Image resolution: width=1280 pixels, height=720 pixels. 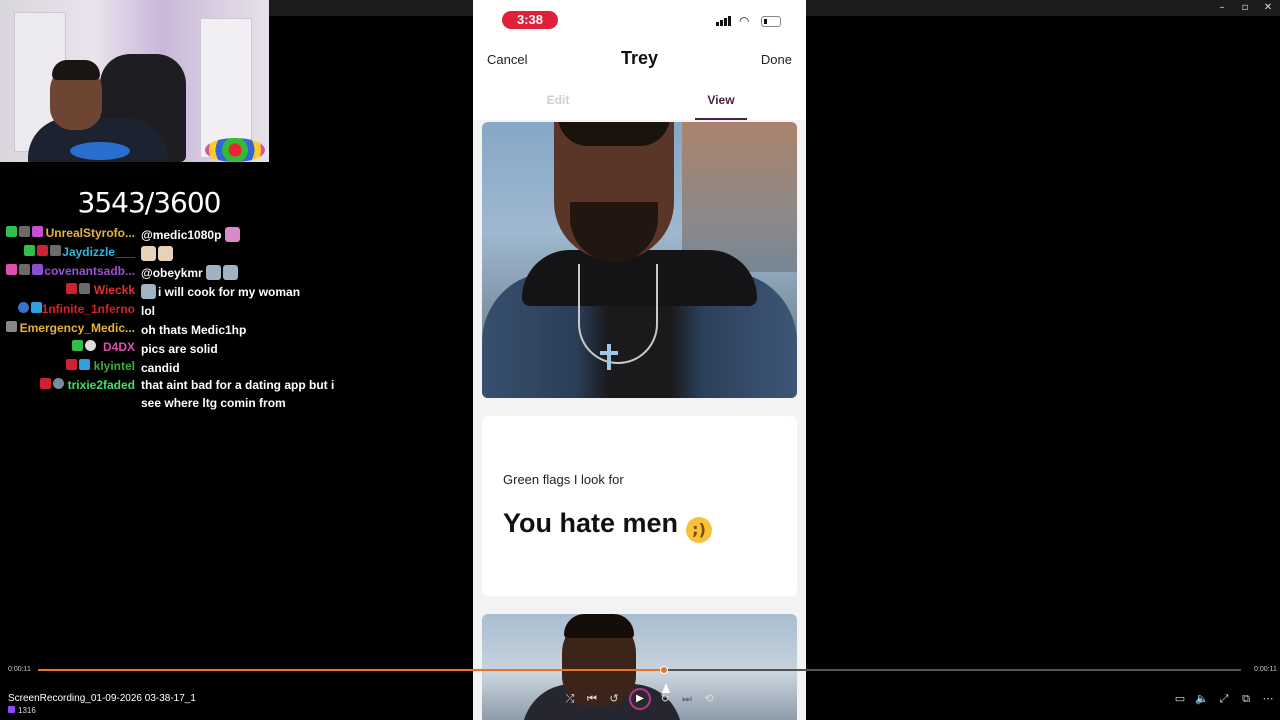 I want to click on chat-username: trixie2faded, so click(x=101, y=385).